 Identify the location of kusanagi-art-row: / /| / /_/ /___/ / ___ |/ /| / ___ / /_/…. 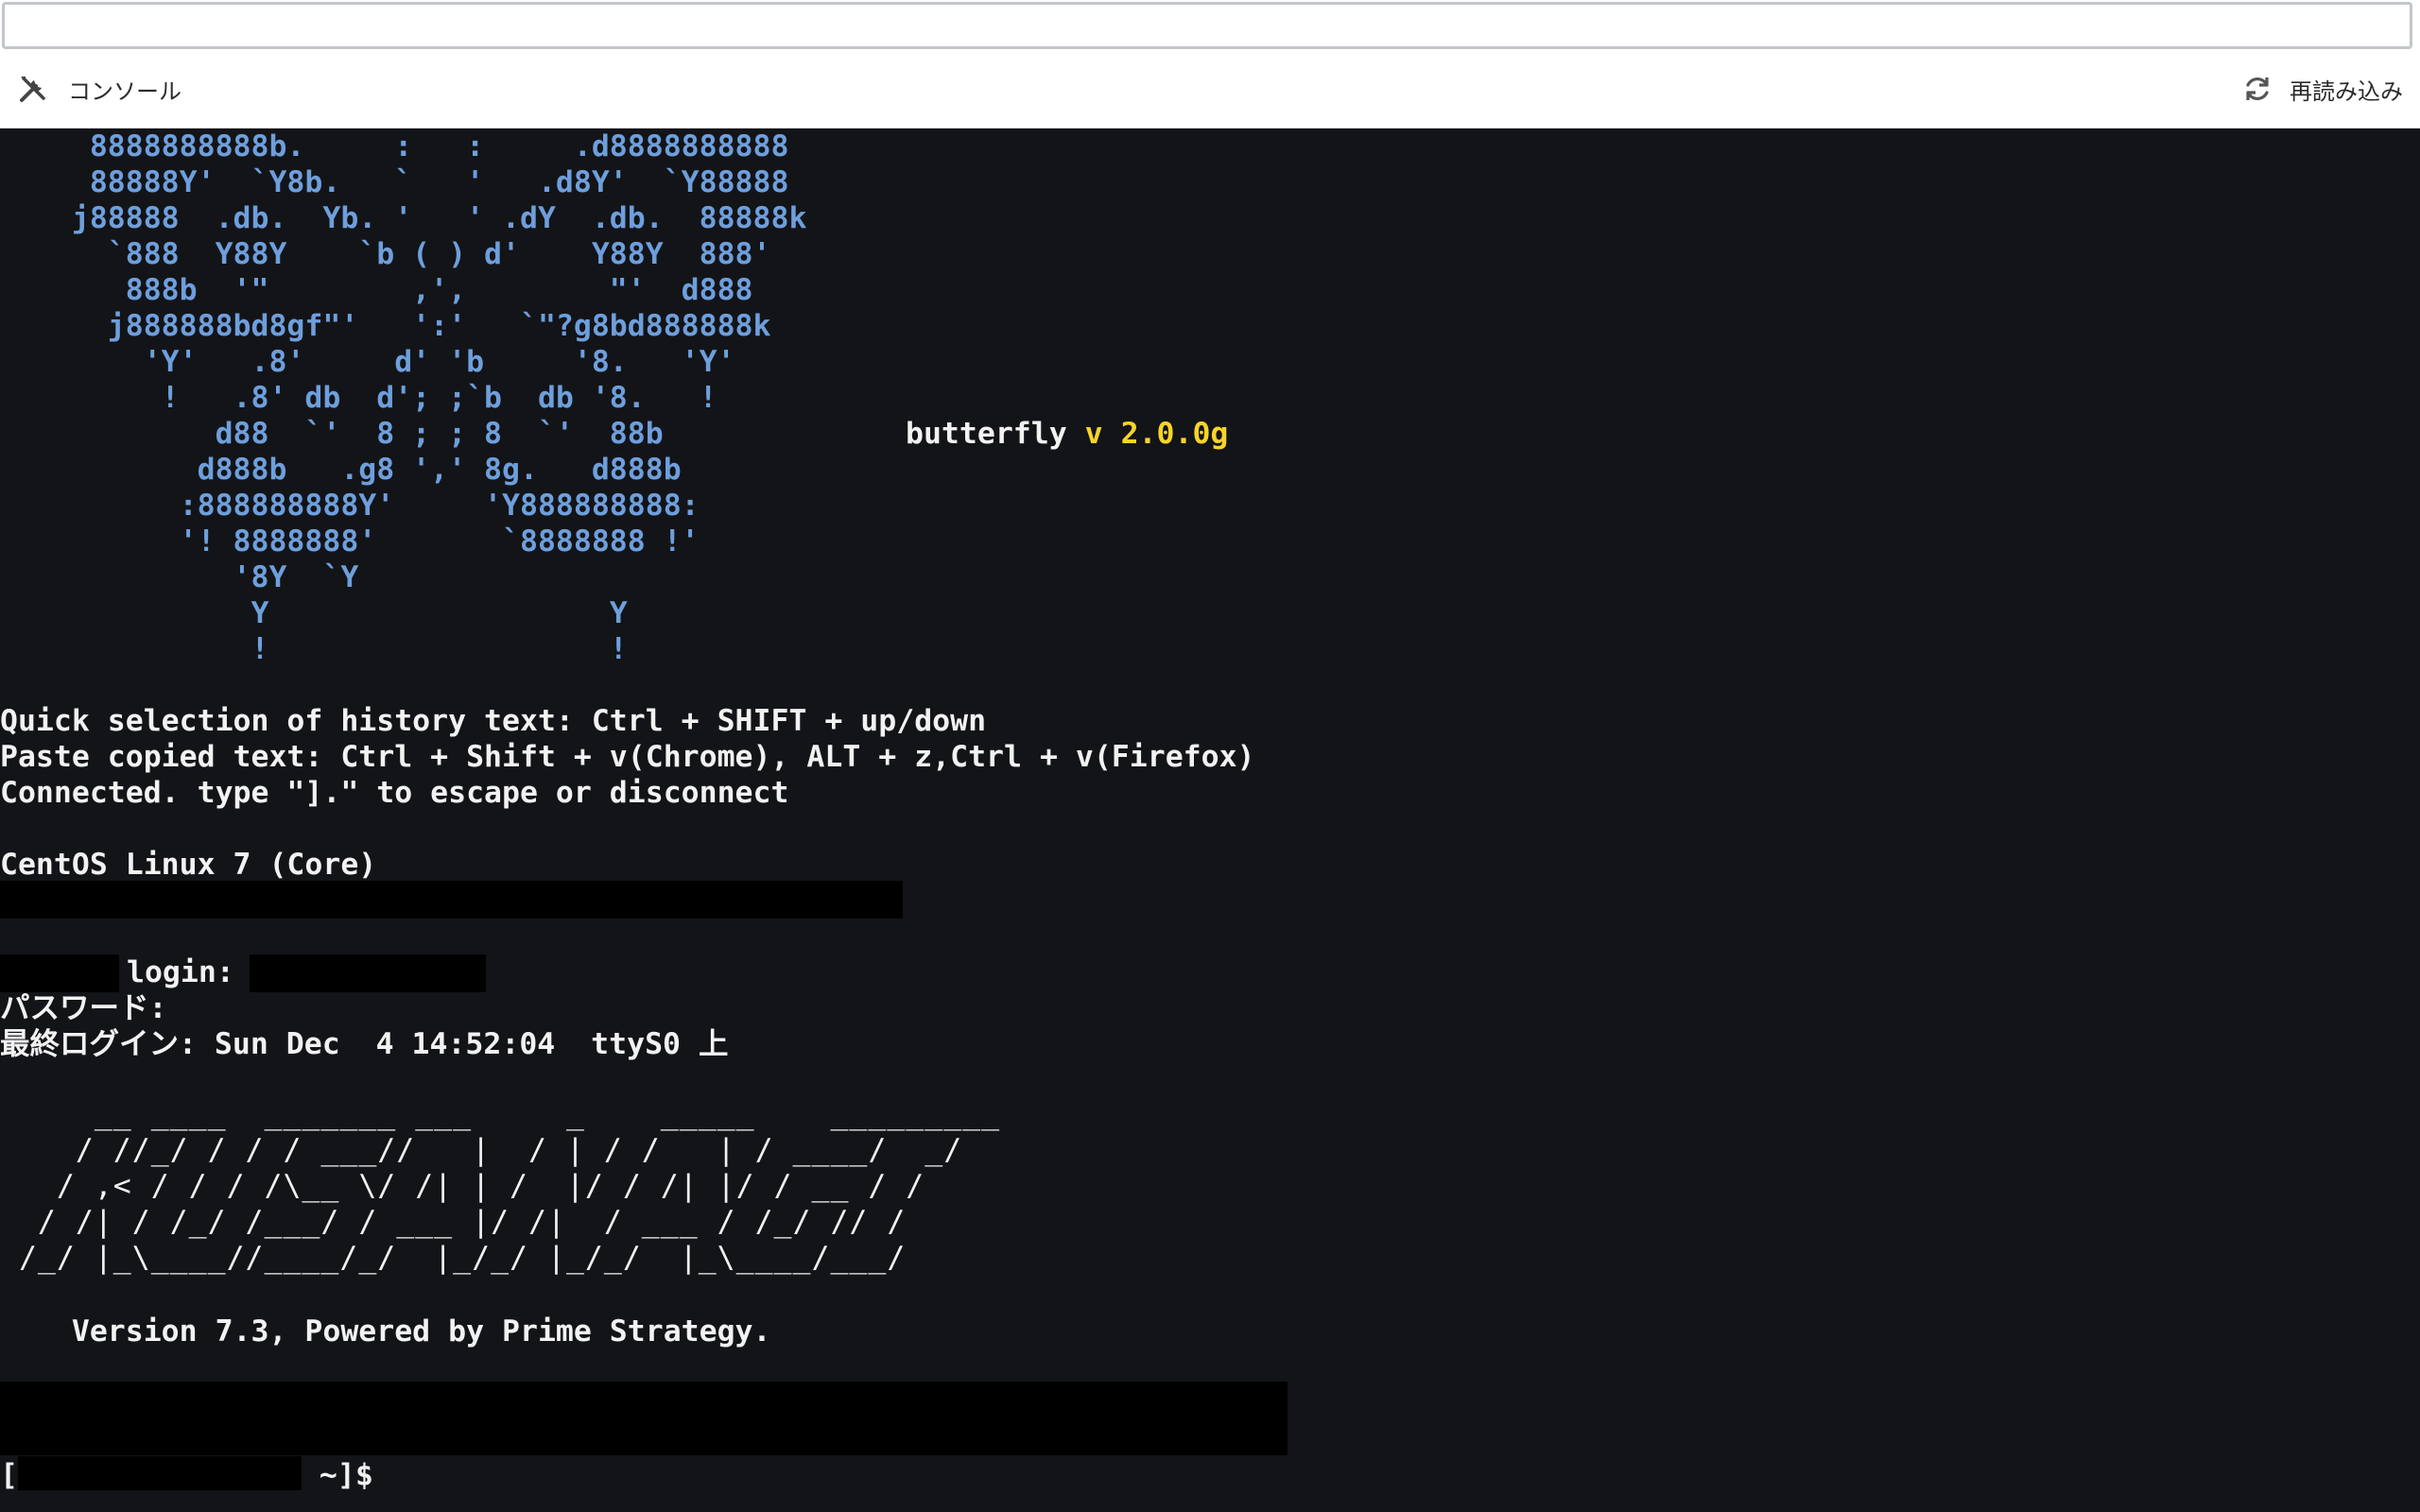
(453, 1222).